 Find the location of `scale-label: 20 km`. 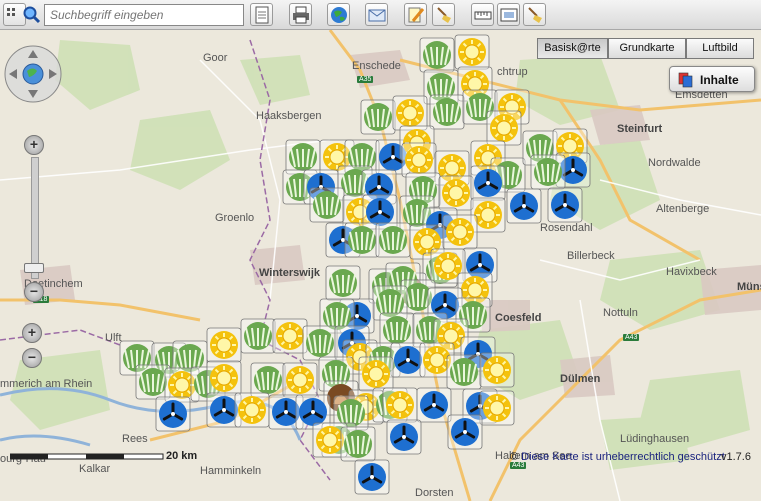

scale-label: 20 km is located at coordinates (182, 456).